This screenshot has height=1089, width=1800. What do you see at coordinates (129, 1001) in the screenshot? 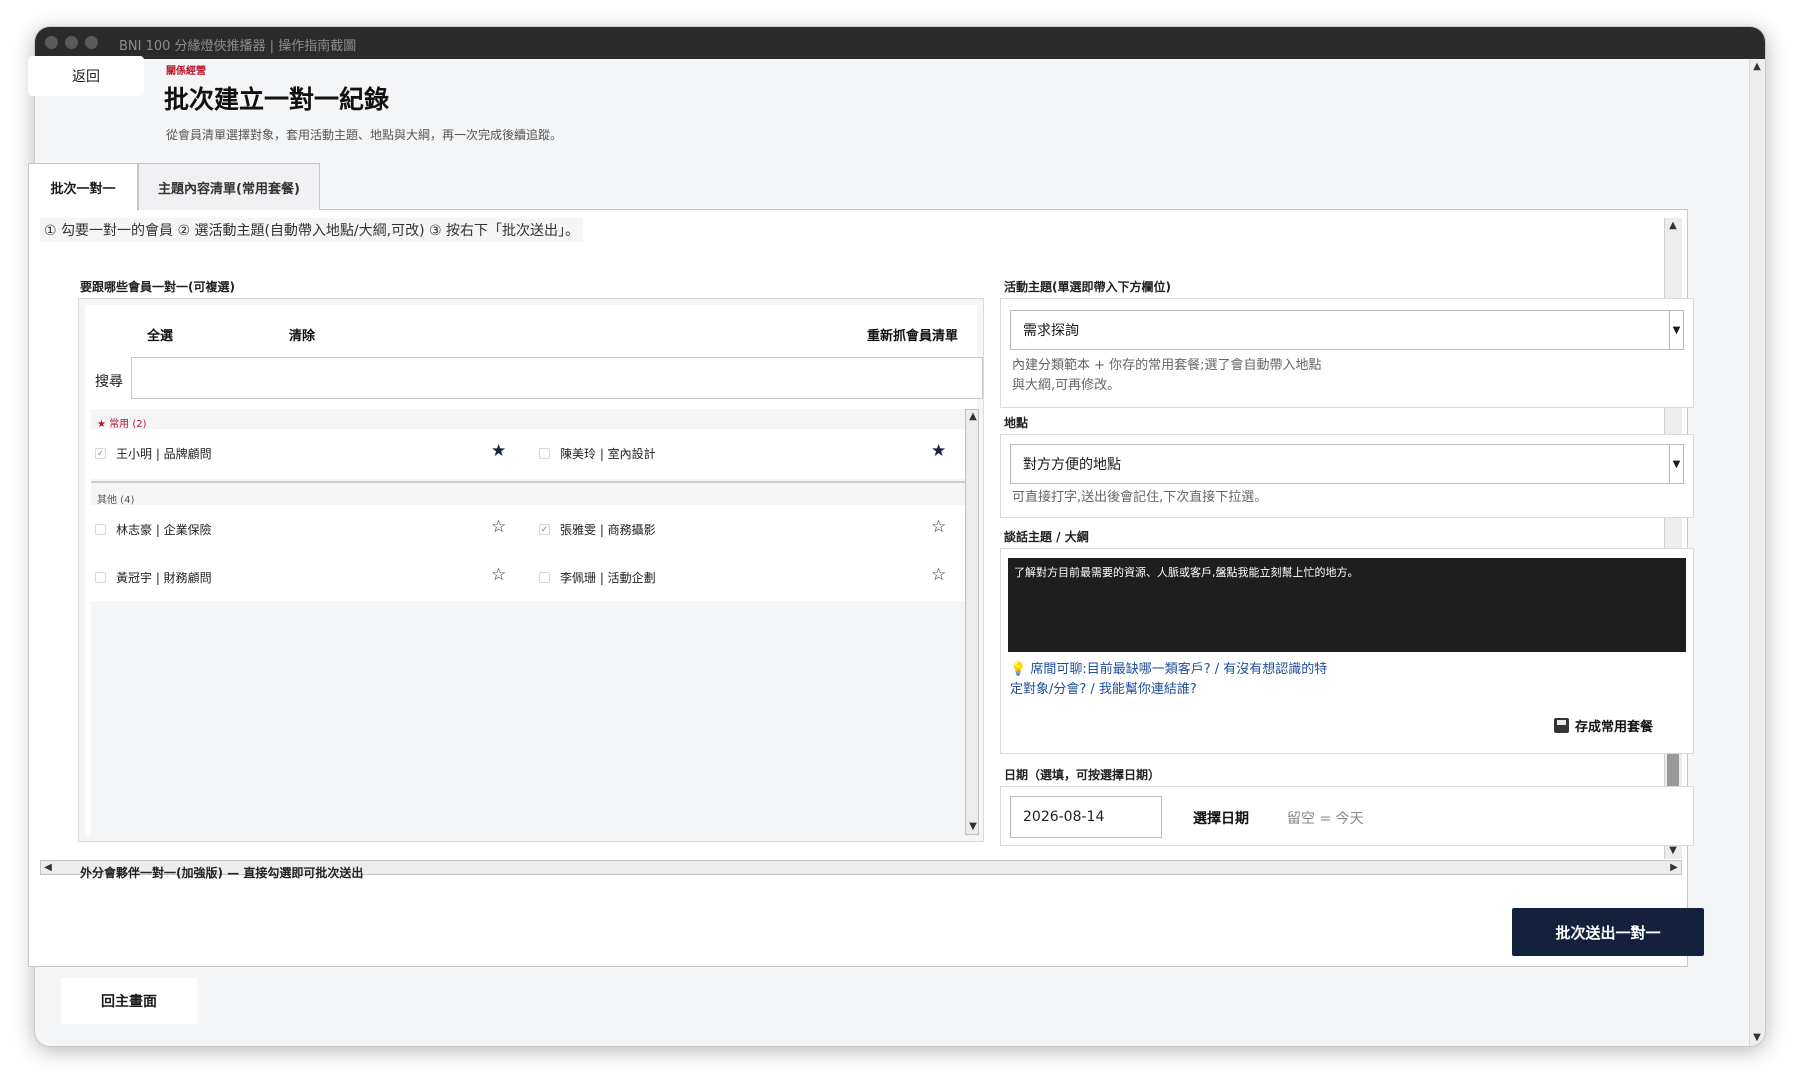
I see `home-button: 回主畫面` at bounding box center [129, 1001].